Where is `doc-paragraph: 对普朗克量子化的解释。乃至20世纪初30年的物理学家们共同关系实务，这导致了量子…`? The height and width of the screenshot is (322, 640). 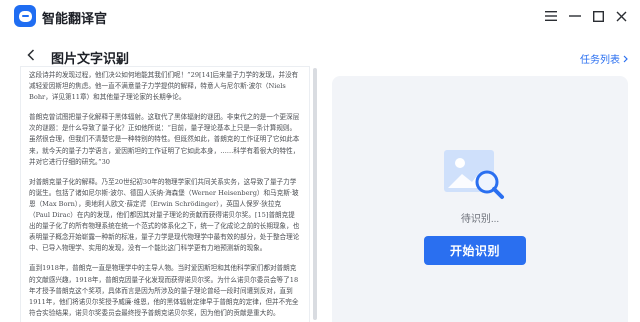
doc-paragraph: 对普朗克量子化的解释。乃至20世纪初30年的物理学家们共同关系实务，这导致了量子… is located at coordinates (164, 215).